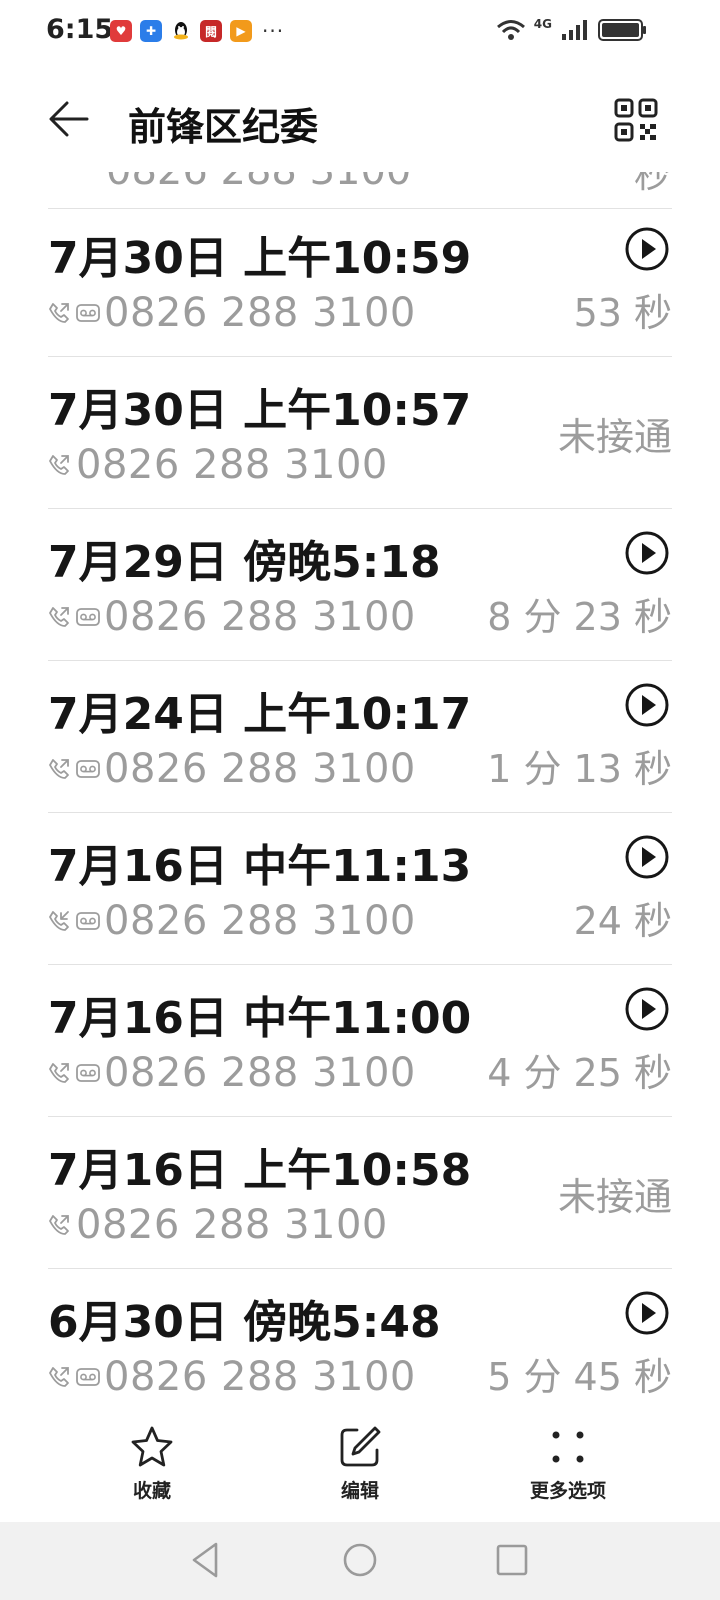  What do you see at coordinates (273, 31) in the screenshot?
I see `more-notifications-icon: ···` at bounding box center [273, 31].